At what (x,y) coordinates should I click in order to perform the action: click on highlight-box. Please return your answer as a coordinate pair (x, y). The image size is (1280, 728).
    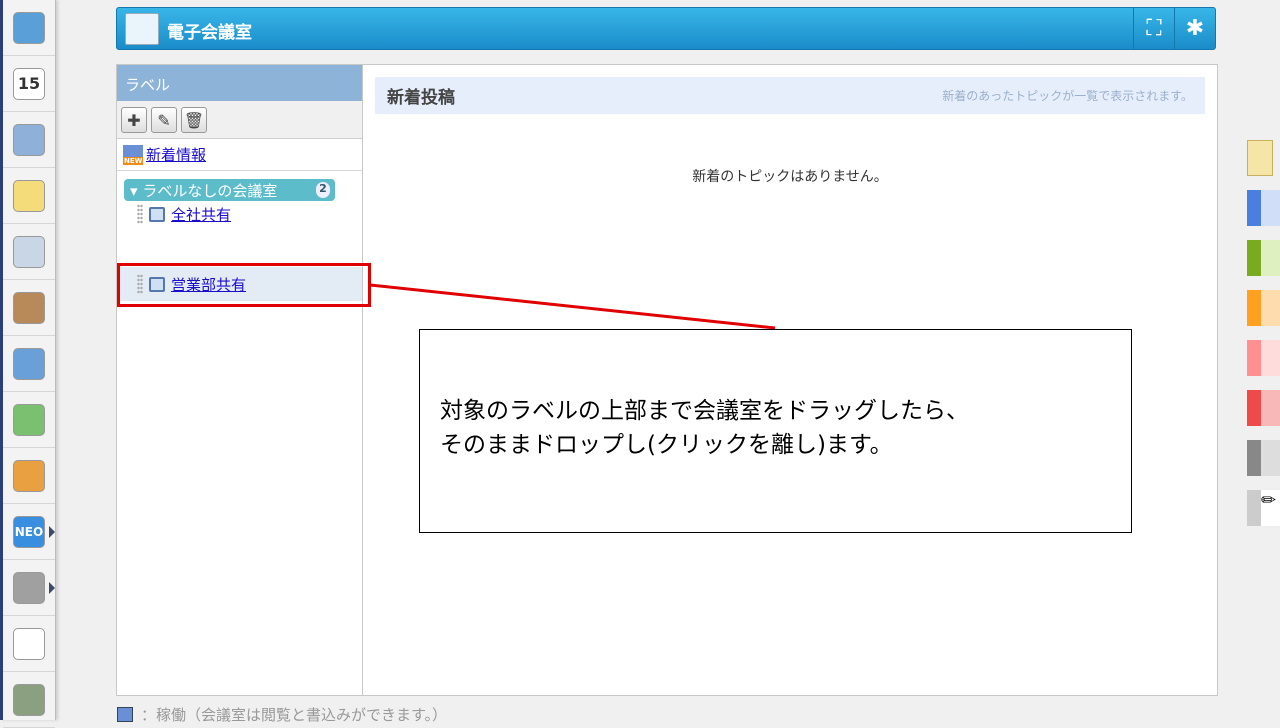
    Looking at the image, I should click on (244, 285).